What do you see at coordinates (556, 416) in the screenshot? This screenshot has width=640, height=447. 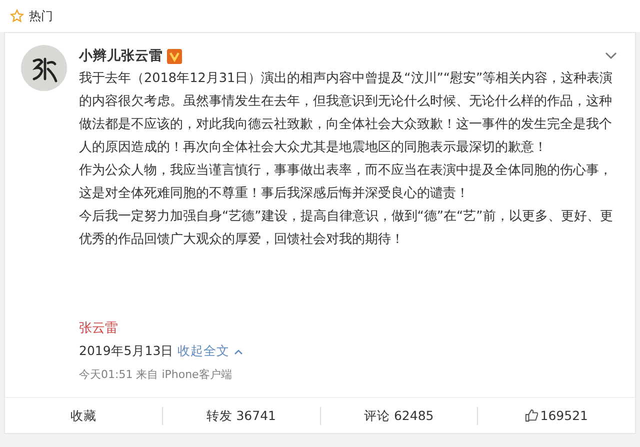 I see `like-button: 169521` at bounding box center [556, 416].